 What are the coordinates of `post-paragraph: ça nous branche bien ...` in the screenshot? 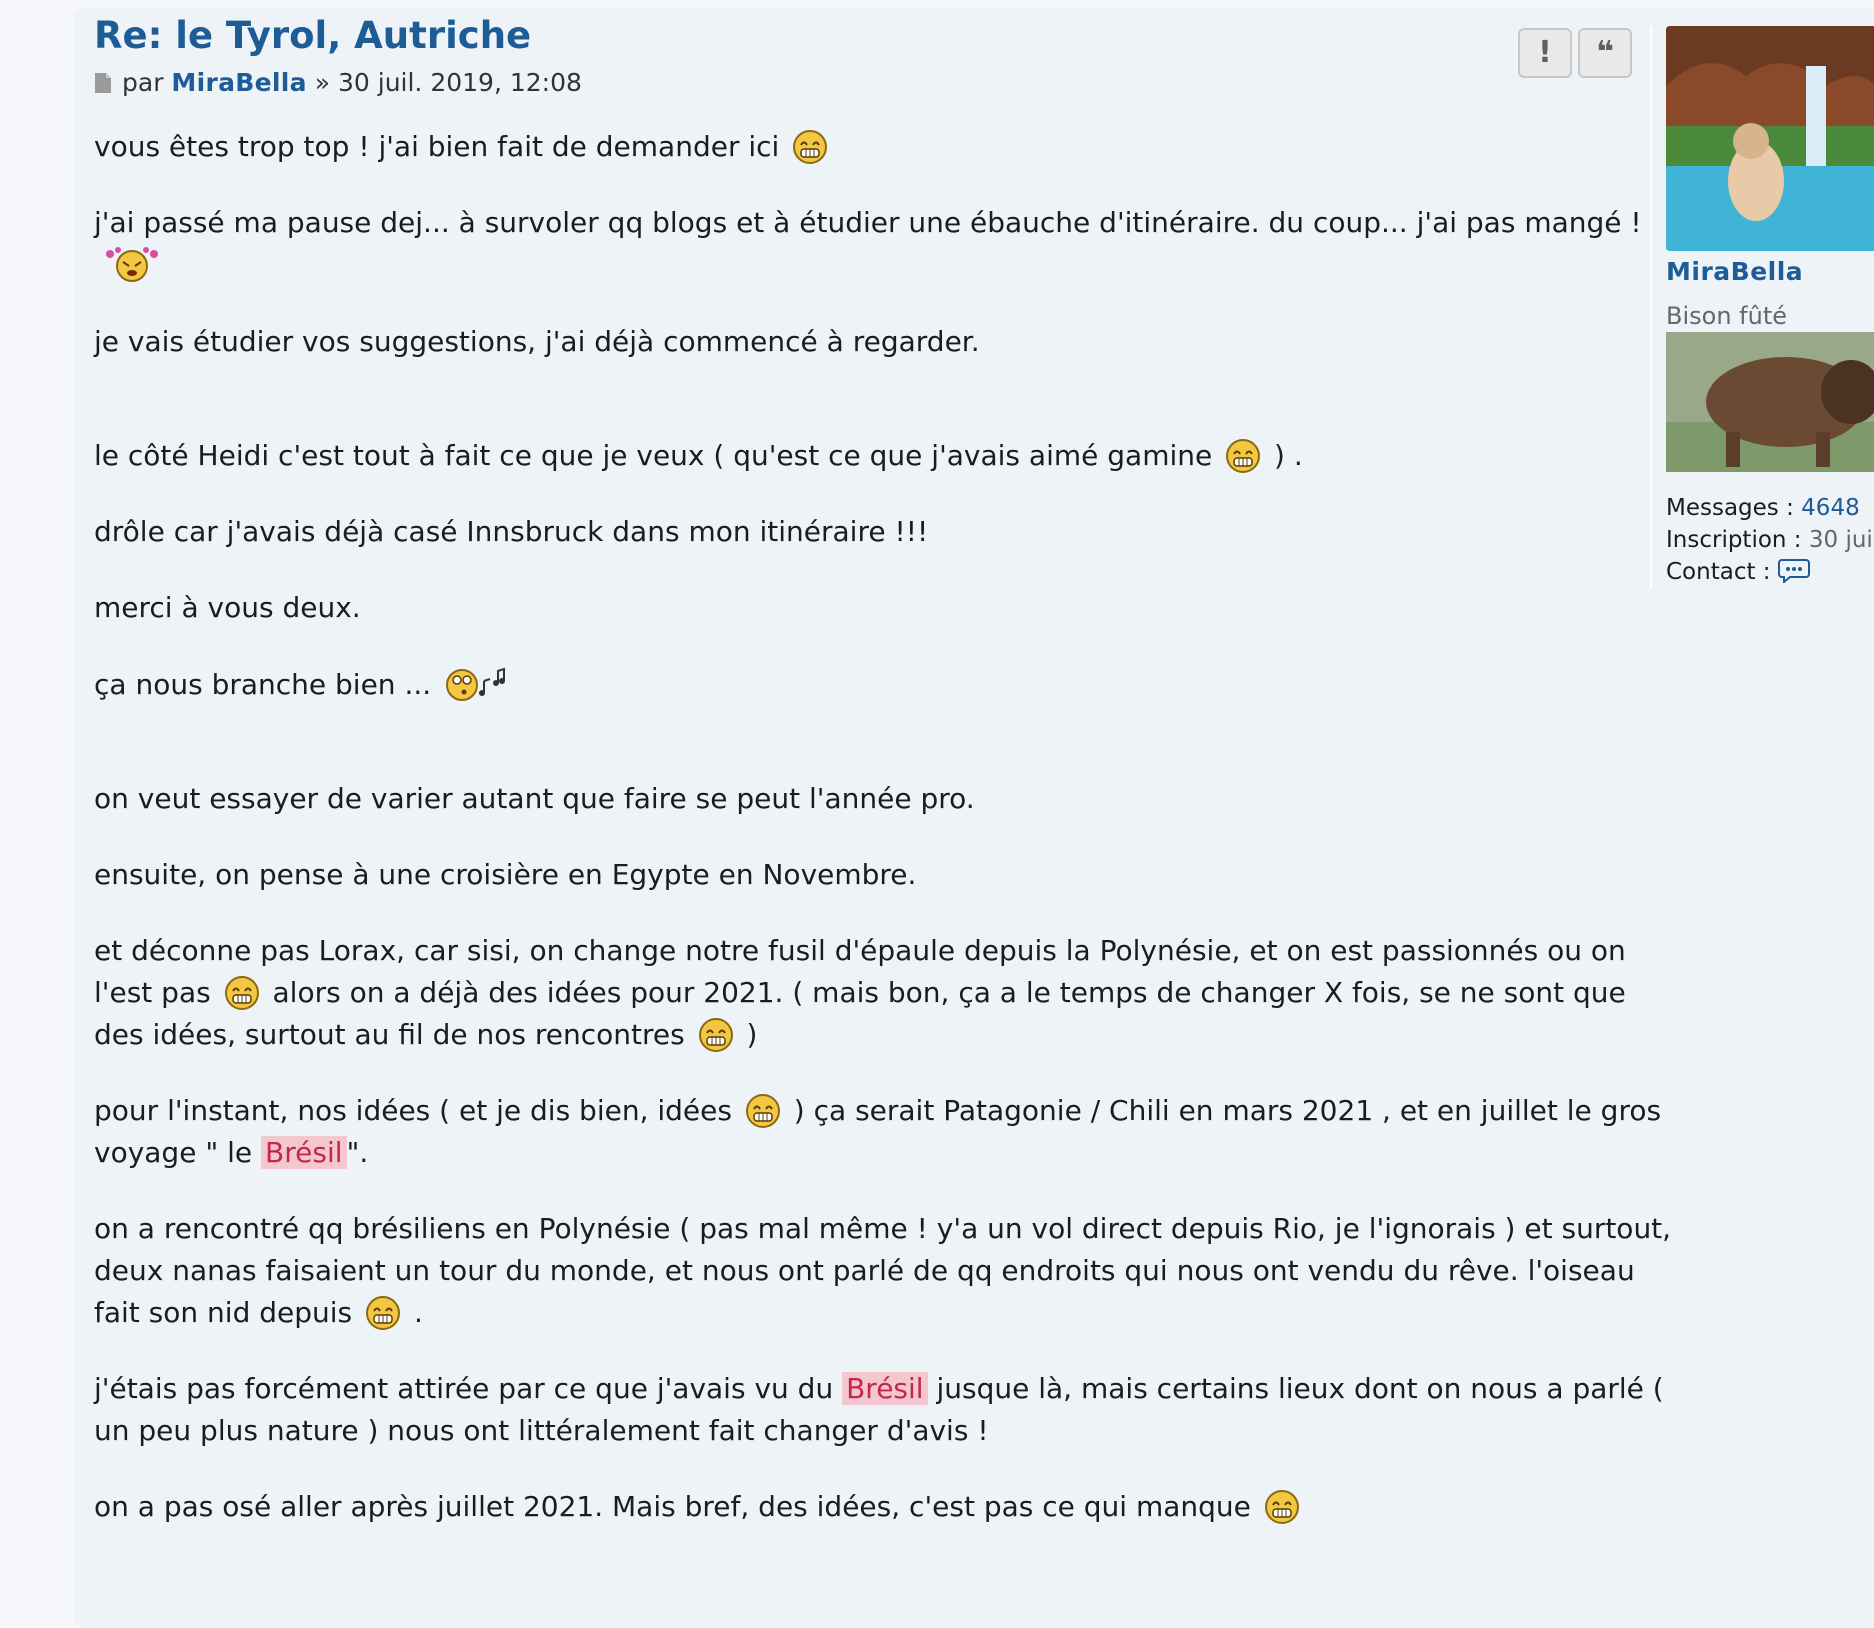 It's located at (889, 684).